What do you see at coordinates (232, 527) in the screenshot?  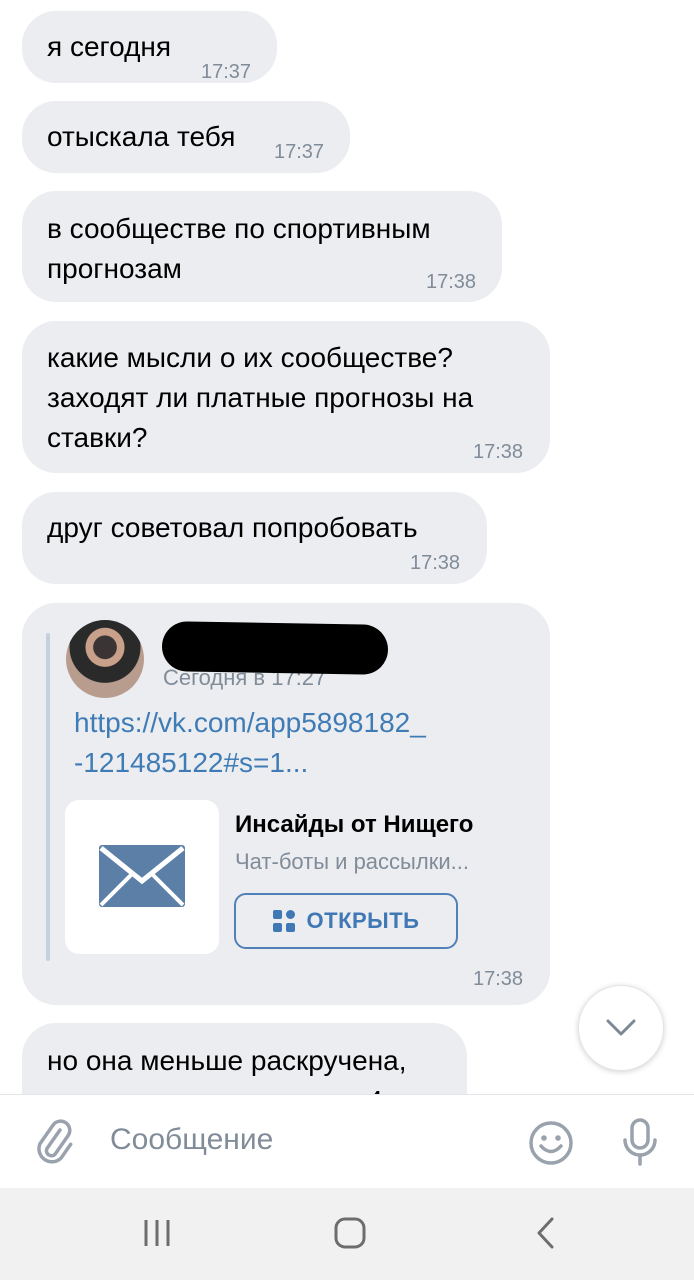 I see `message-text: друг советовал попробовать` at bounding box center [232, 527].